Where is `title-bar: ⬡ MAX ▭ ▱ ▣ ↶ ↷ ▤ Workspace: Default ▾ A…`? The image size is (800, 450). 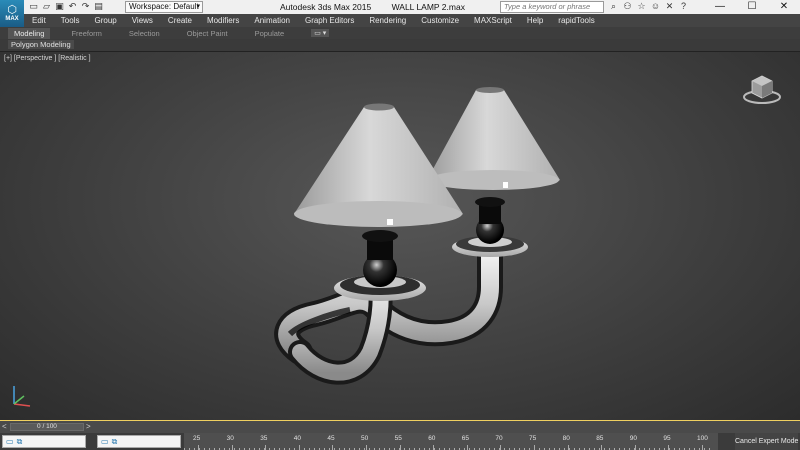 title-bar: ⬡ MAX ▭ ▱ ▣ ↶ ↷ ▤ Workspace: Default ▾ A… is located at coordinates (400, 13).